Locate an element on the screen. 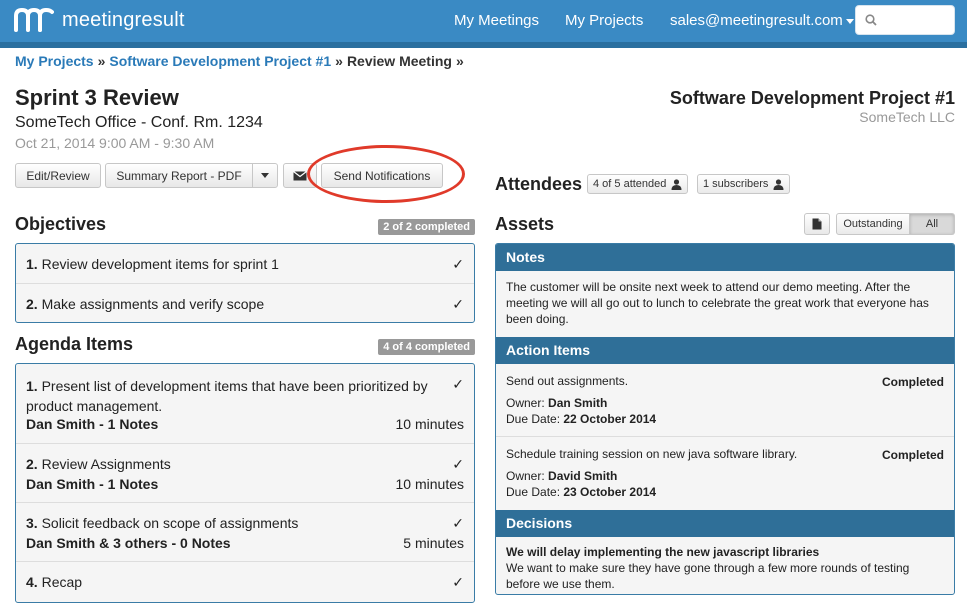 The width and height of the screenshot is (967, 608). project-company: SomeTech LLC is located at coordinates (907, 117).